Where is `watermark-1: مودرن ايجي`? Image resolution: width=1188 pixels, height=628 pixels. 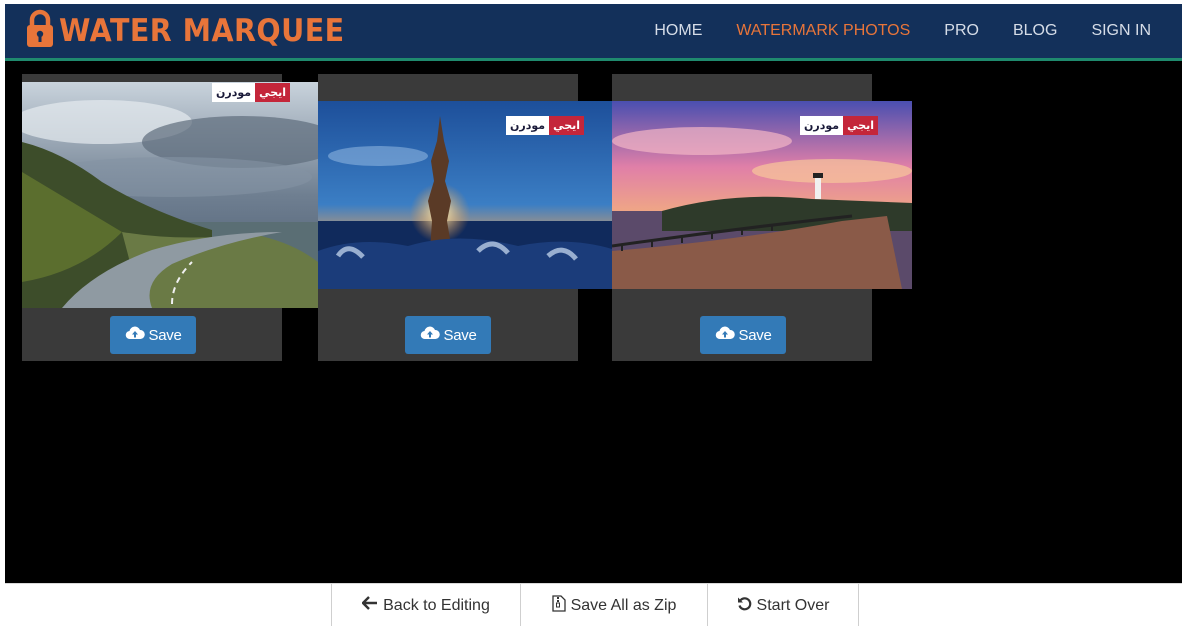
watermark-1: مودرن ايجي is located at coordinates (251, 92).